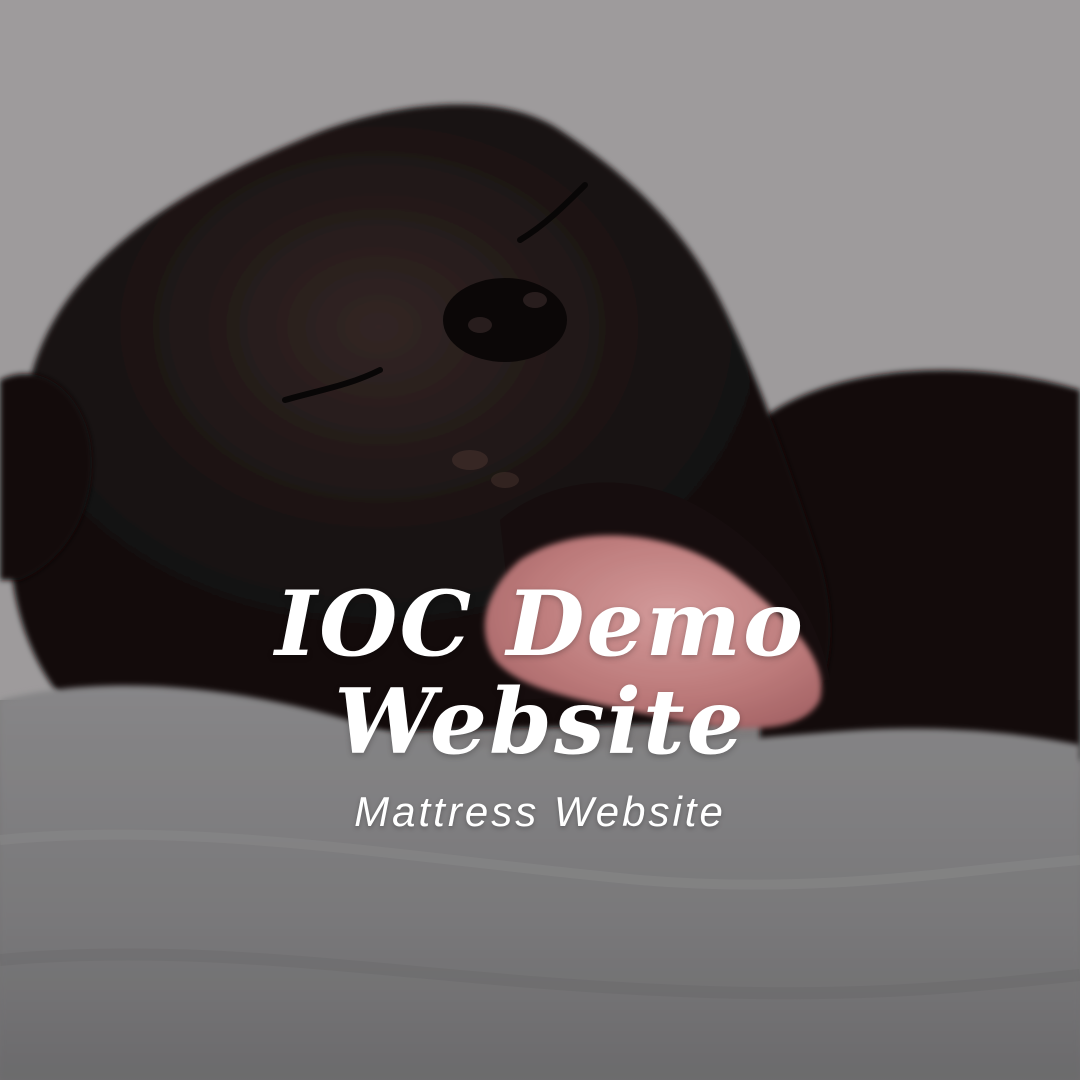  What do you see at coordinates (540, 722) in the screenshot?
I see `hero-title-line-2: Website` at bounding box center [540, 722].